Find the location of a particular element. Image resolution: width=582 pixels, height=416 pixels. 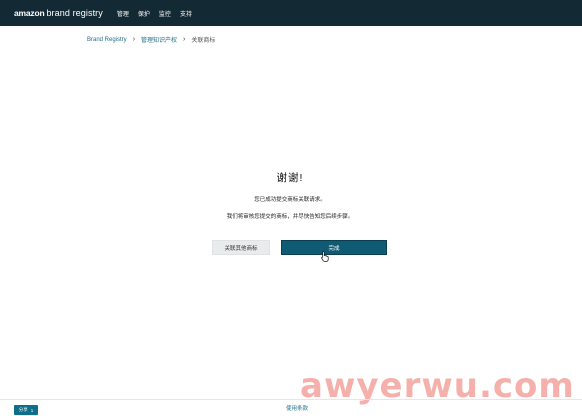

confirmation-message: 您已成功提交商标关联请求。 is located at coordinates (290, 200).